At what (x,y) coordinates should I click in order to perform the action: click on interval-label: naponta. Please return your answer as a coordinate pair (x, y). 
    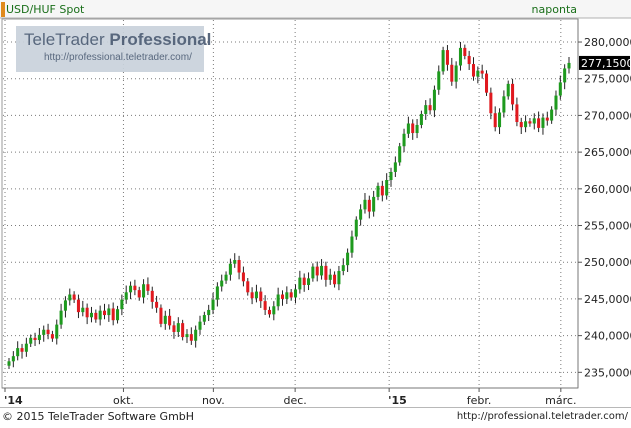
    Looking at the image, I should click on (554, 9).